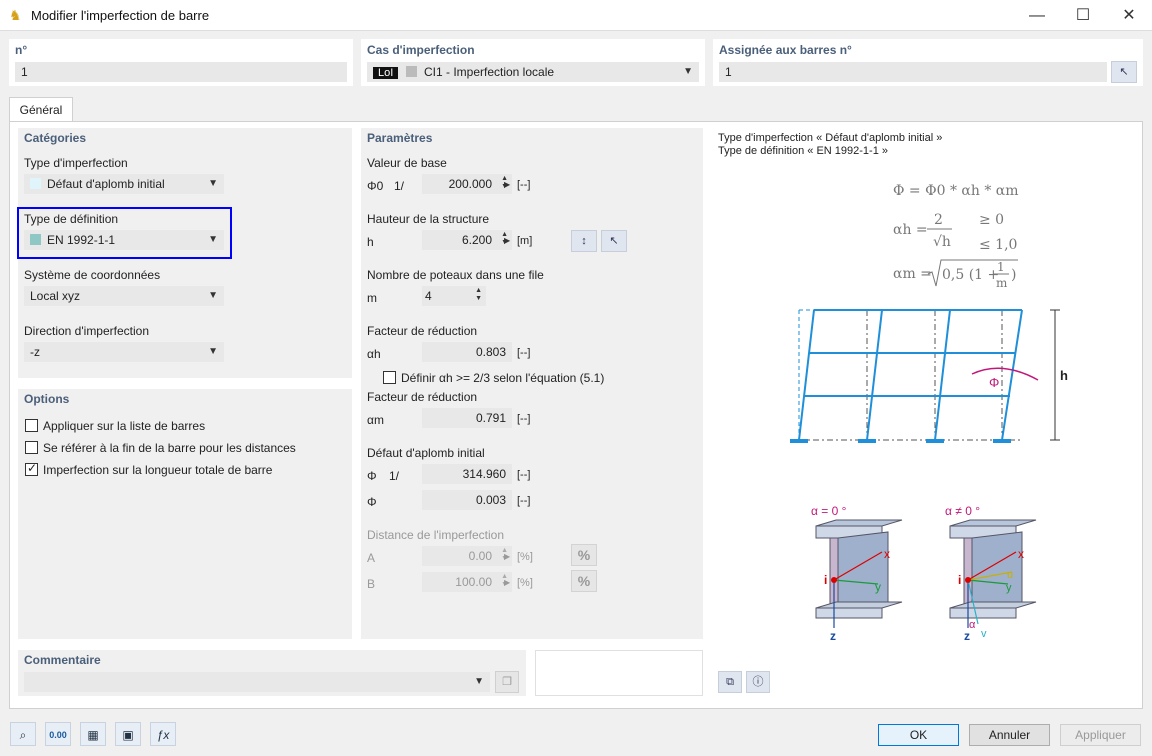  What do you see at coordinates (92, 275) in the screenshot?
I see `coord-system-label: Système de coordonnées` at bounding box center [92, 275].